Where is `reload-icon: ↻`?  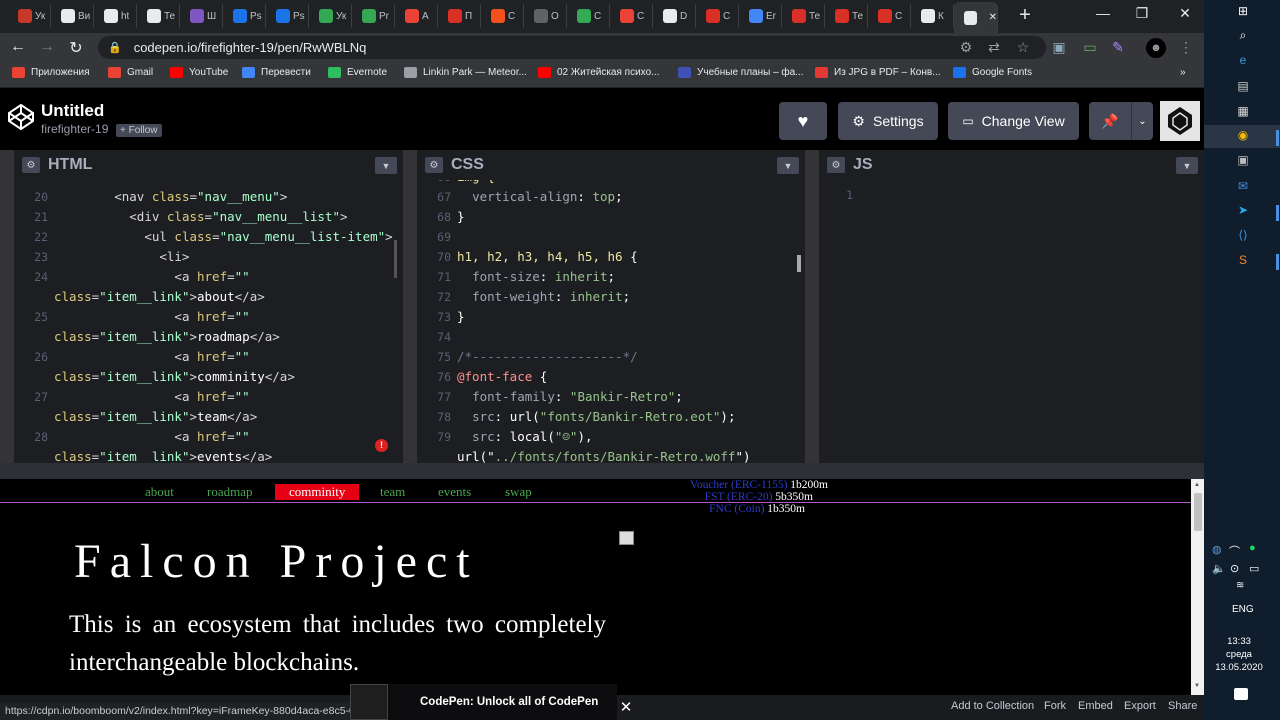 reload-icon: ↻ is located at coordinates (76, 48).